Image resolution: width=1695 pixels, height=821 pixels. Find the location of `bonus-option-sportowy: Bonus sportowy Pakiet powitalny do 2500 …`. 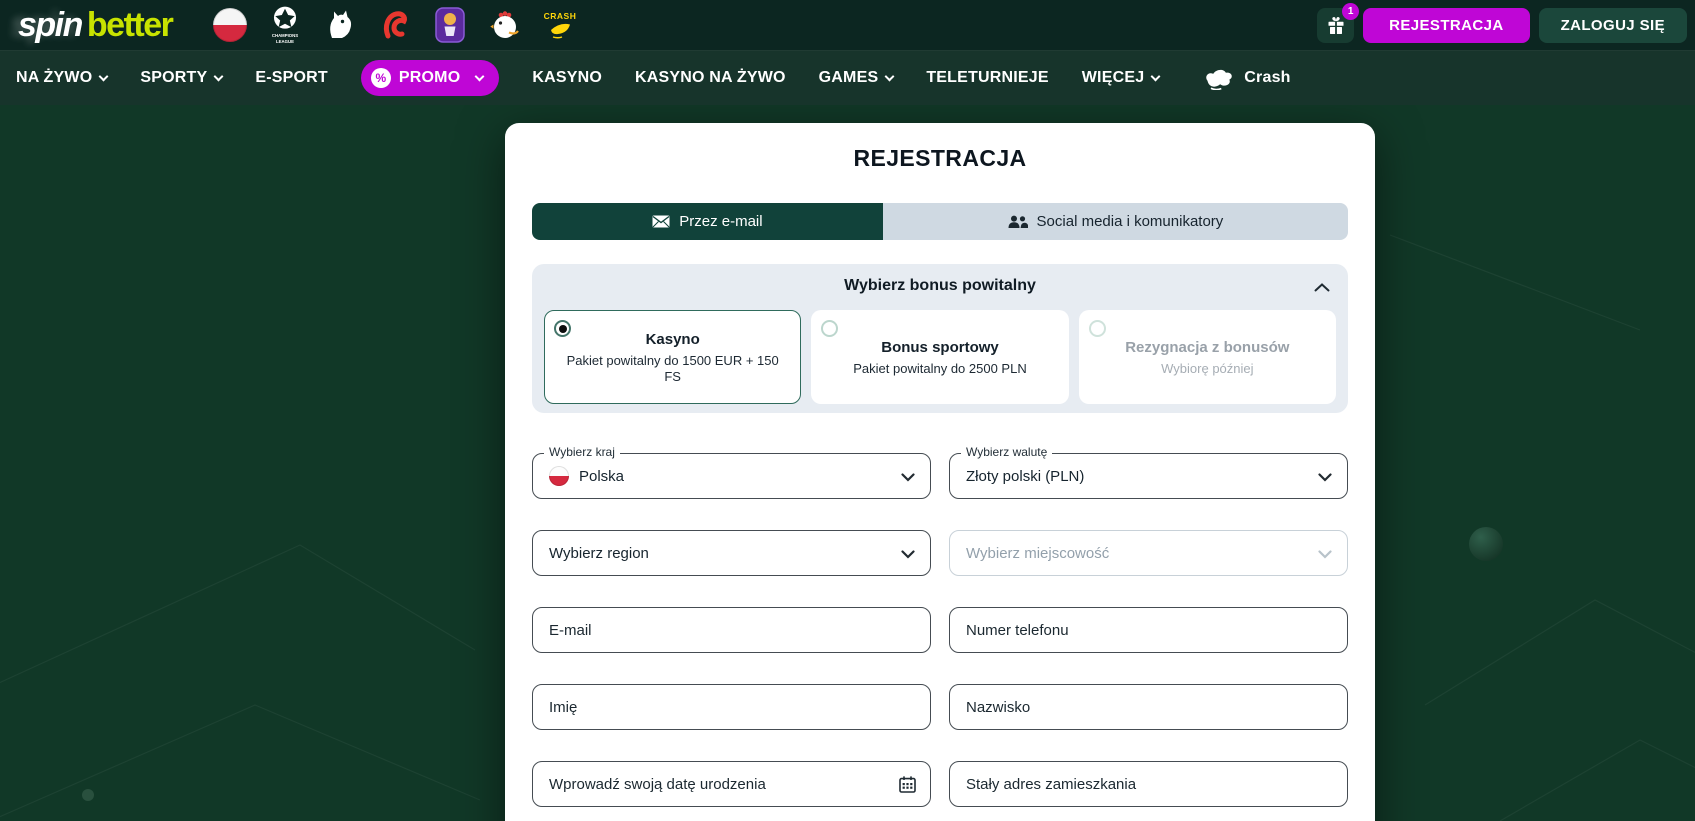

bonus-option-sportowy: Bonus sportowy Pakiet powitalny do 2500 … is located at coordinates (940, 357).